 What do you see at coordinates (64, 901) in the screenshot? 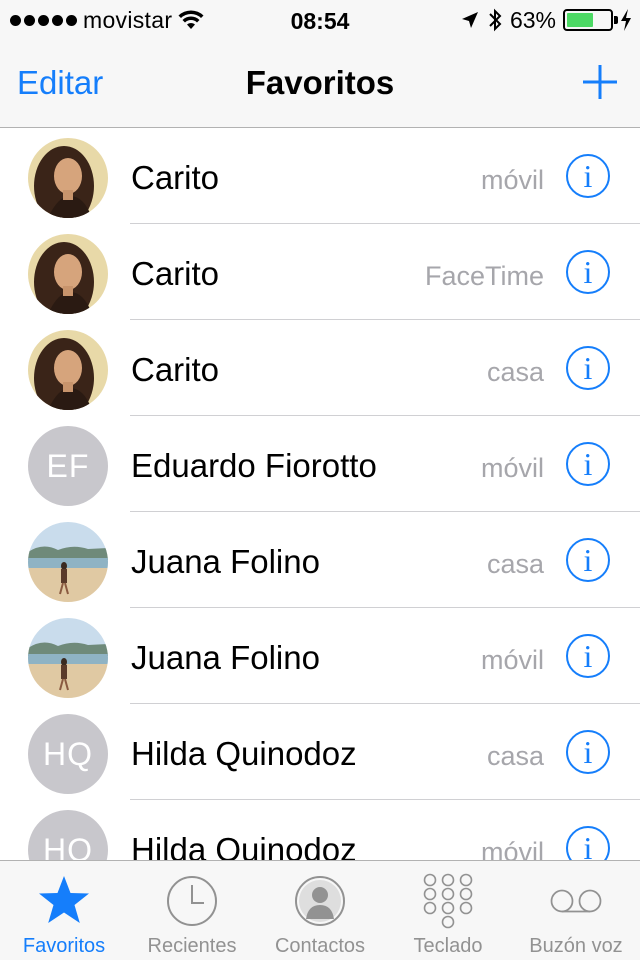
I see `star-icon` at bounding box center [64, 901].